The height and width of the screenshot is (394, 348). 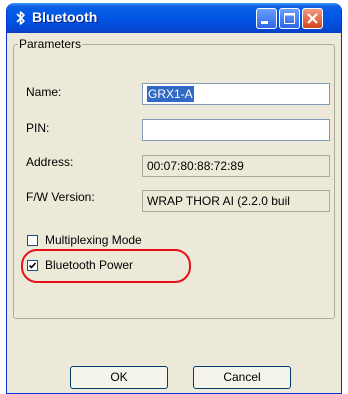 I want to click on fw-version-field: WRAP THOR AI (2.2.0 buil, so click(x=236, y=201).